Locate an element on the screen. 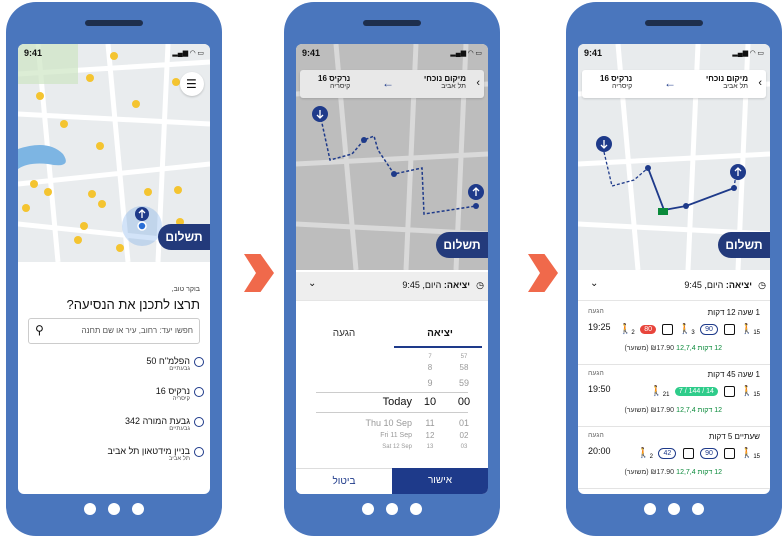  history-item-4: בניין מידטאון תל אביב תל אביב is located at coordinates (119, 454).